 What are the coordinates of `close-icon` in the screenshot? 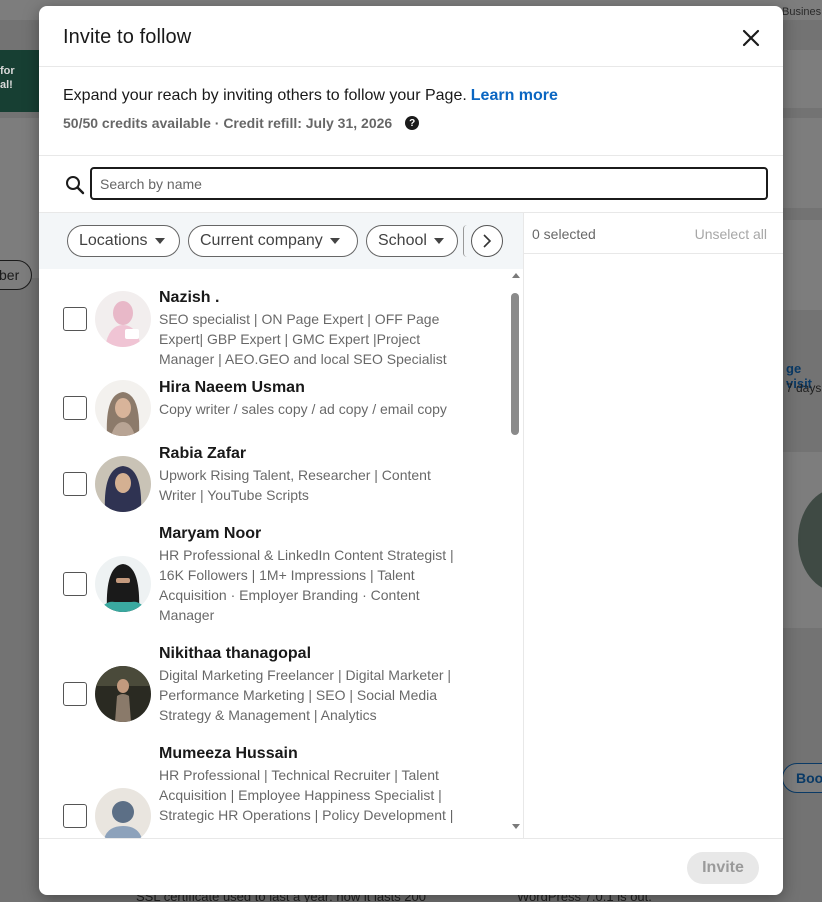 It's located at (751, 38).